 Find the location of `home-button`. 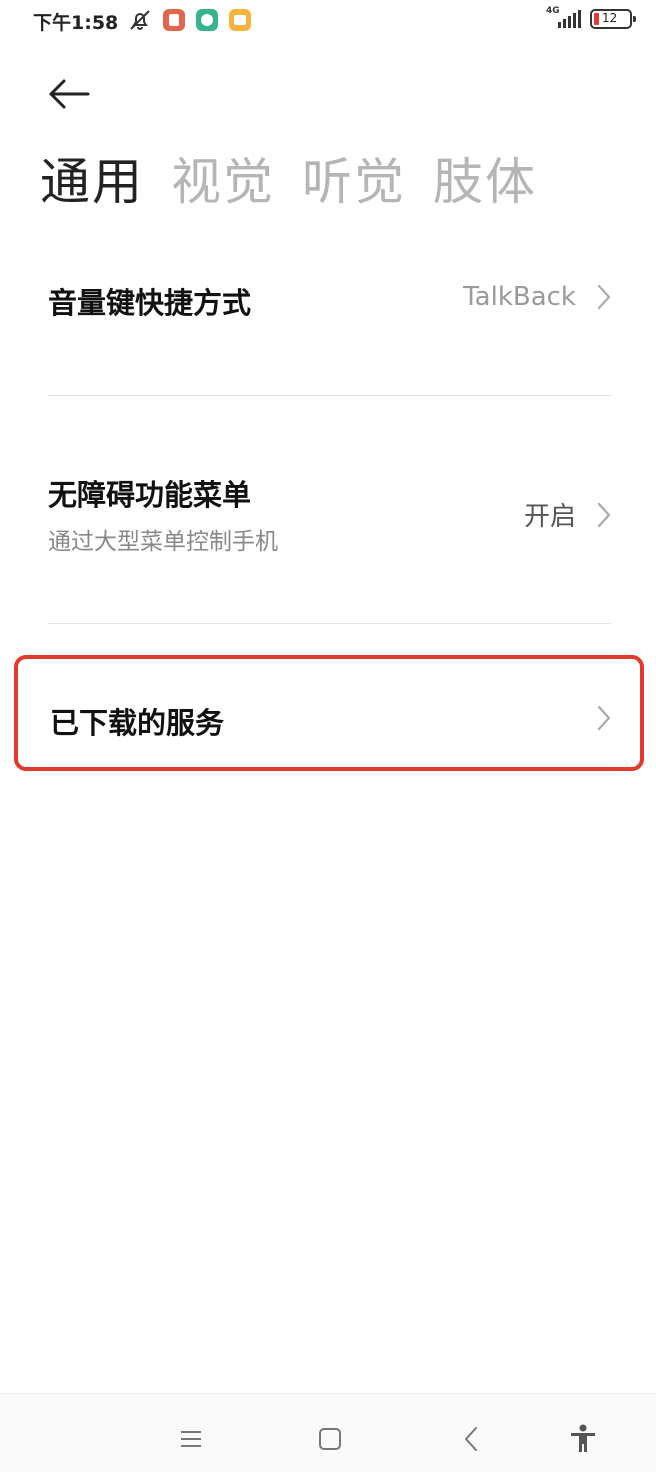

home-button is located at coordinates (330, 1439).